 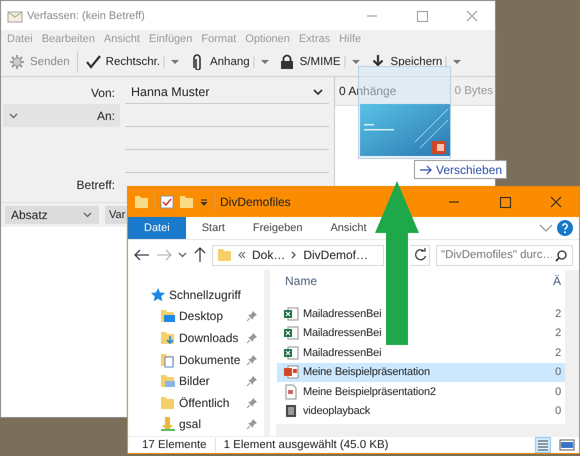 I want to click on paragraph-dropdown: Absatz, so click(x=52, y=215).